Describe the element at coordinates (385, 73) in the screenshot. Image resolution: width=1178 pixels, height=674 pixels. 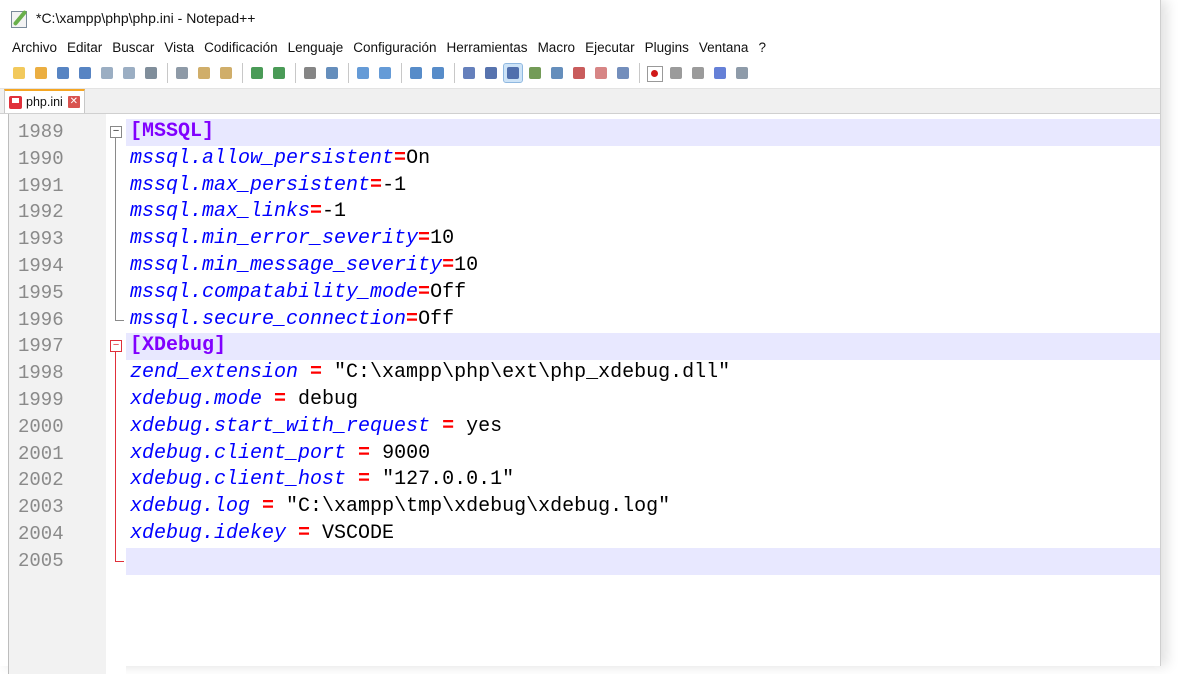
I see `zoom-out-icon` at that location.